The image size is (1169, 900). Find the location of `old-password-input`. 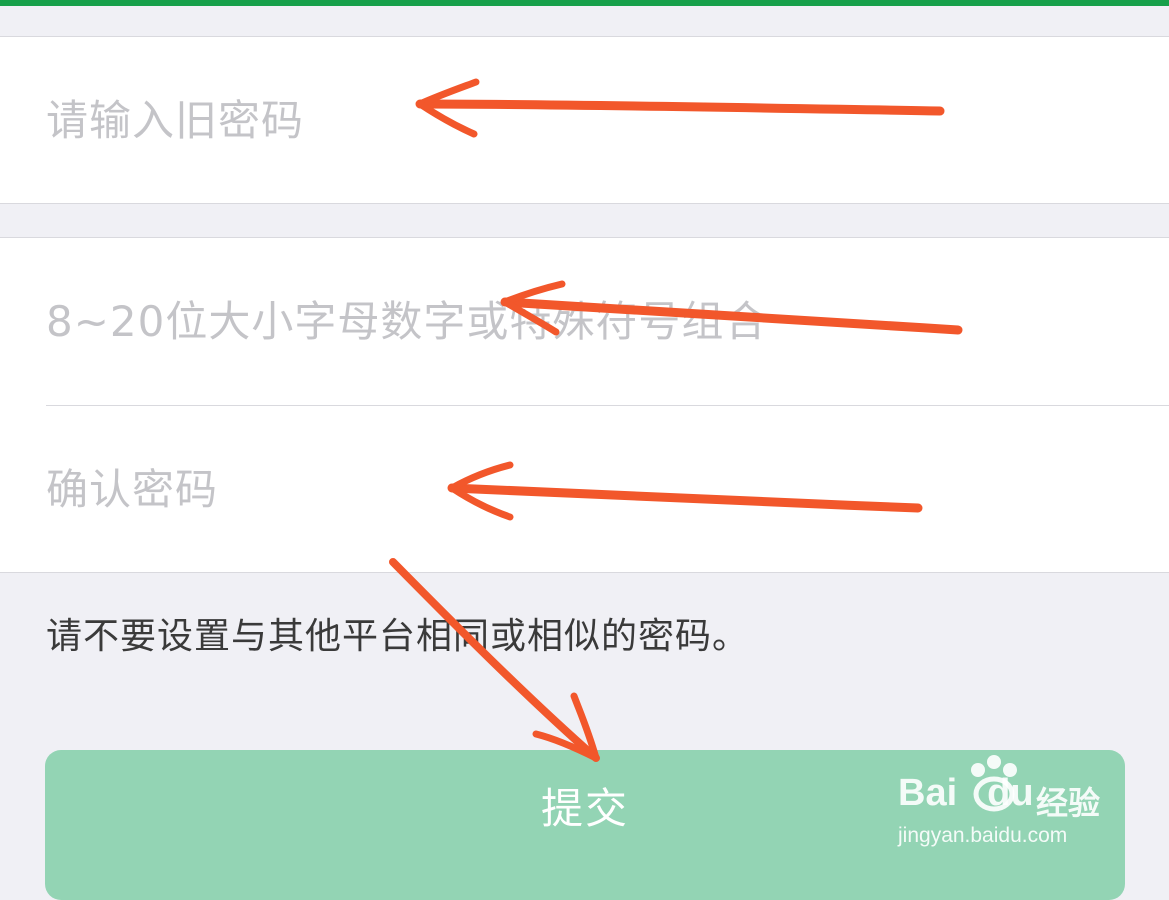

old-password-input is located at coordinates (586, 120).